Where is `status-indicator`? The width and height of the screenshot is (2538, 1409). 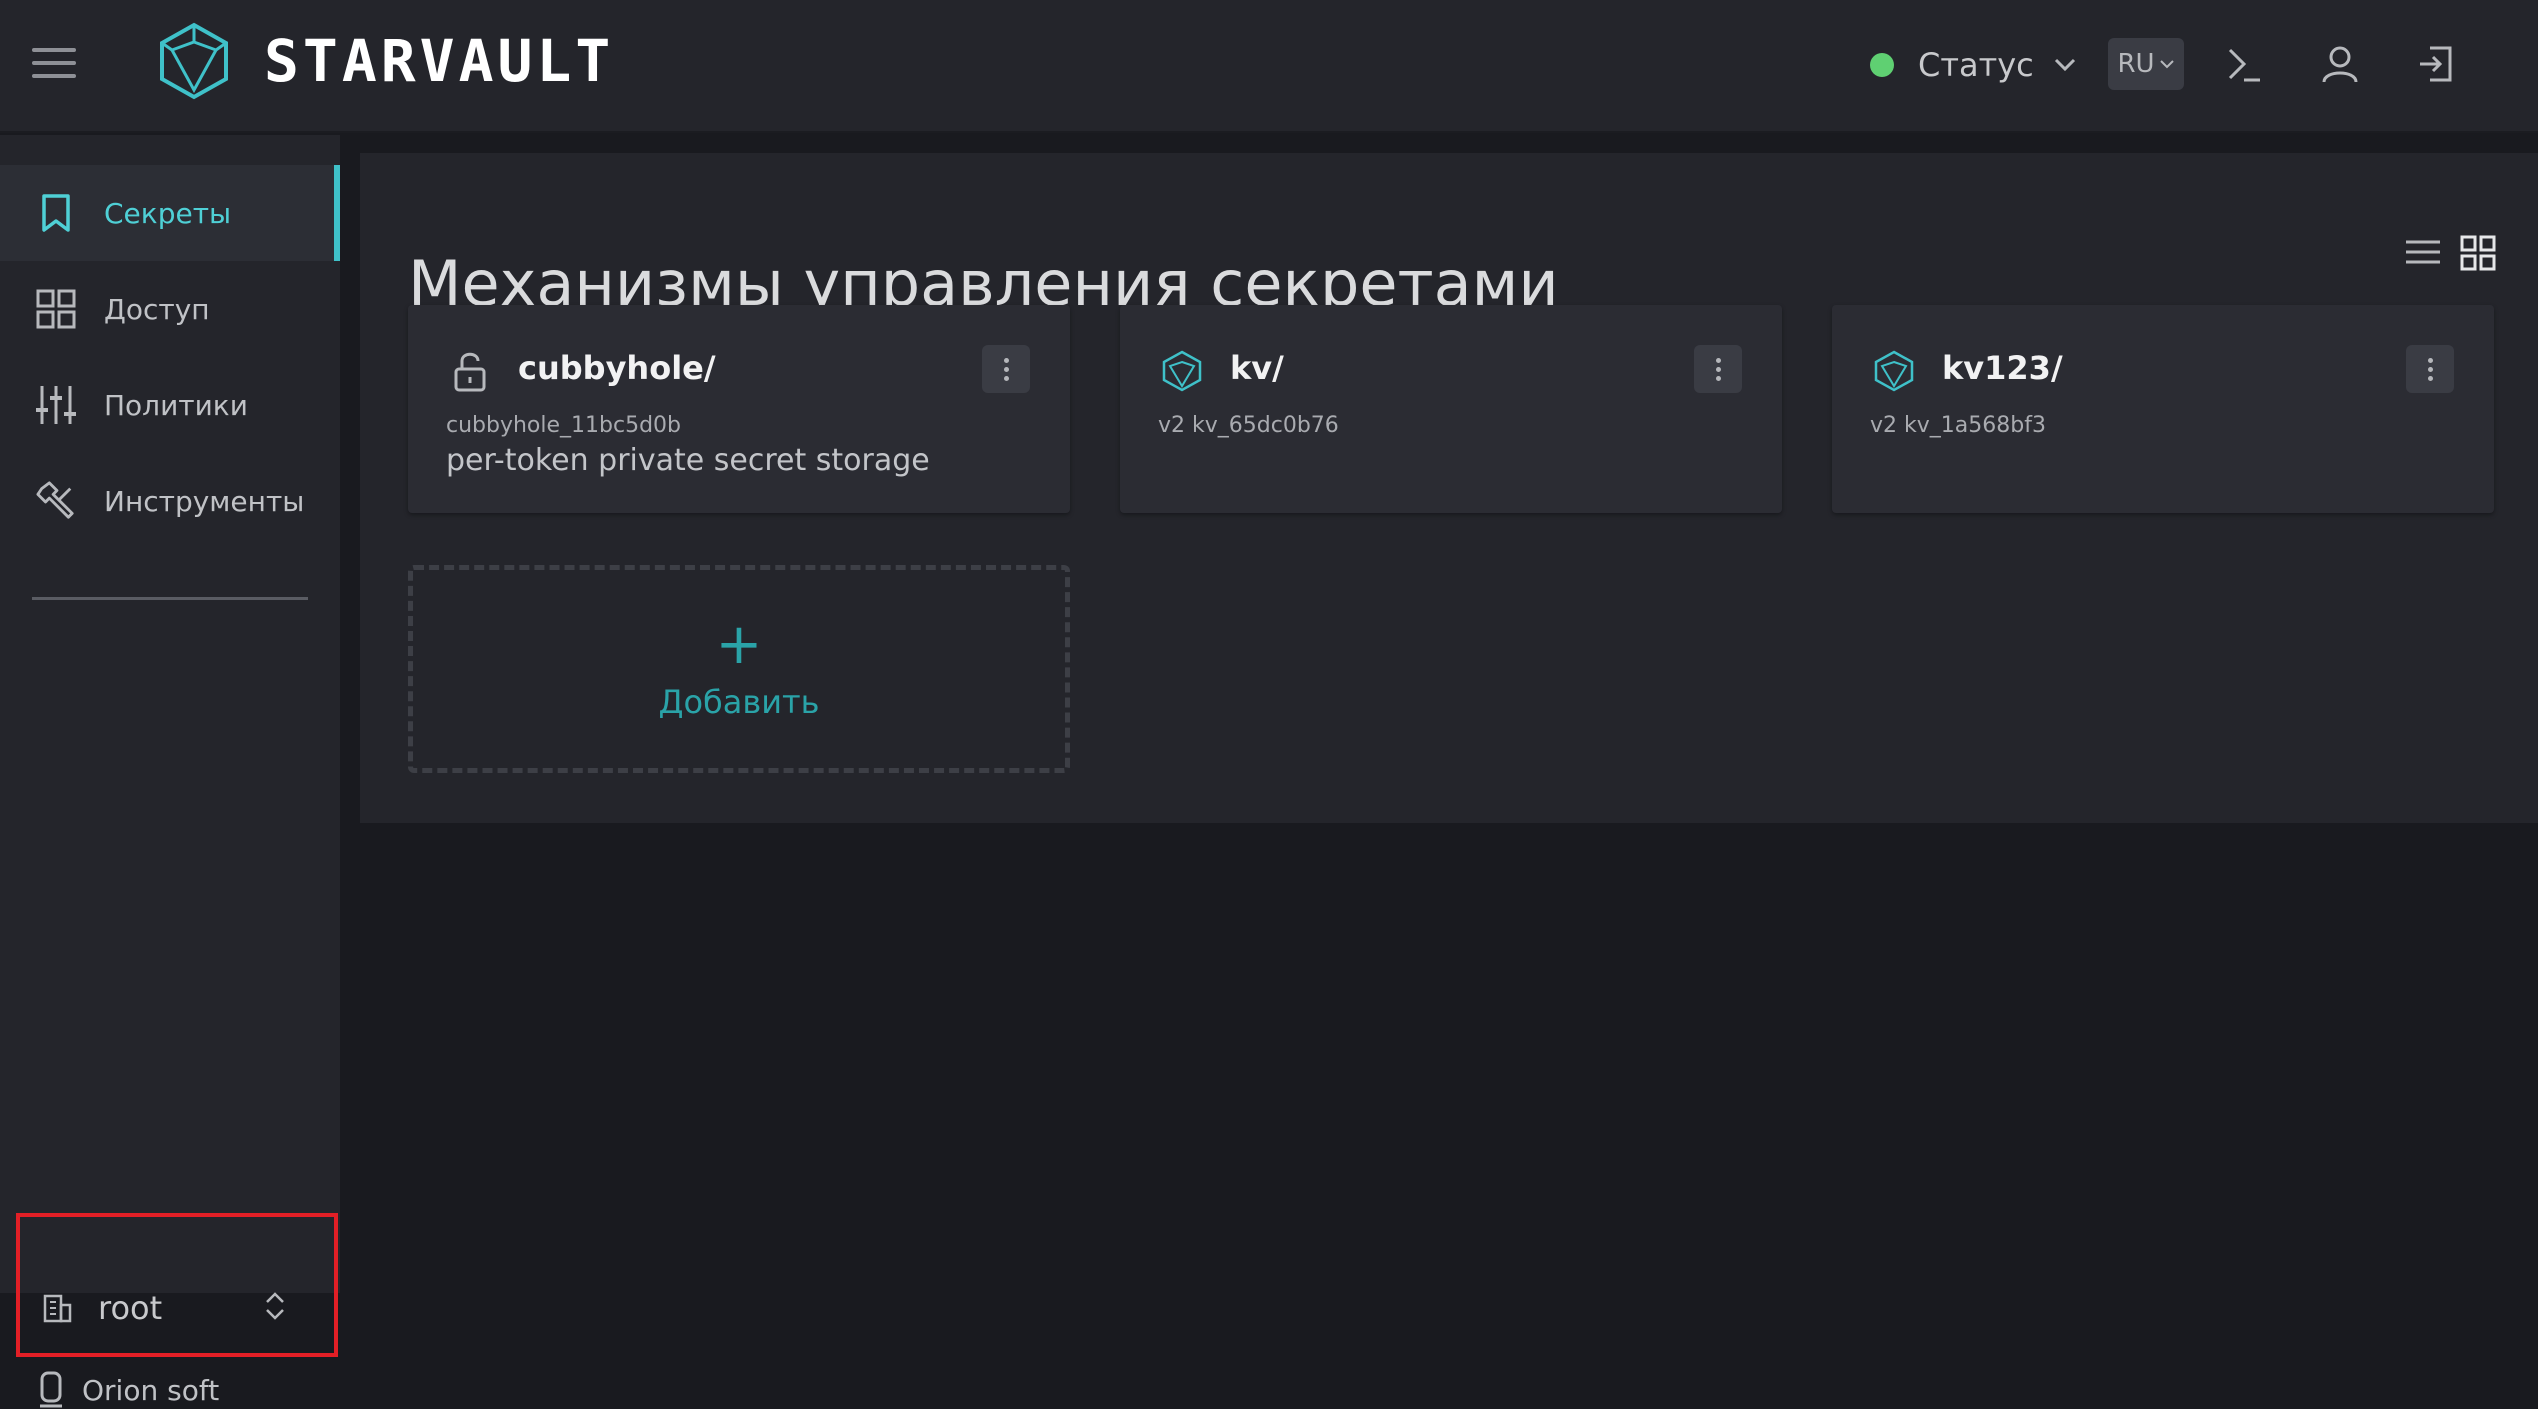
status-indicator is located at coordinates (1882, 65).